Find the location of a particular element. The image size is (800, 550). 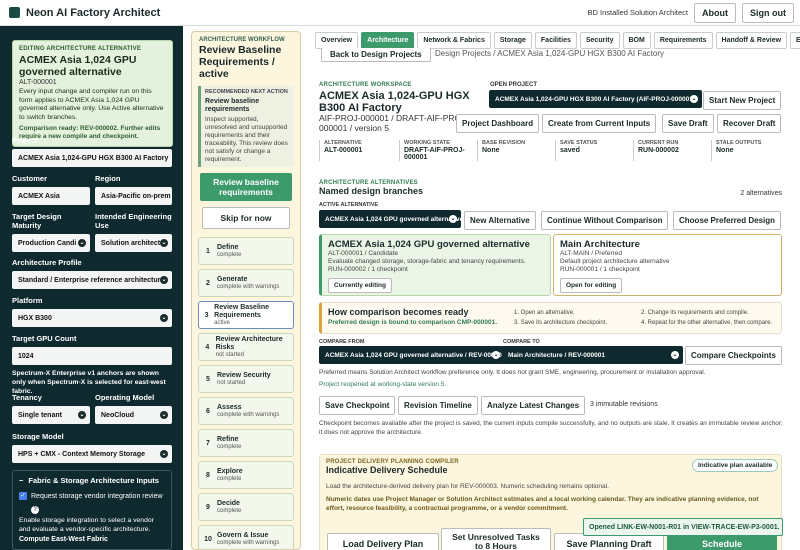

fabric-expander-header: − Fabric & Storage Architecture Inputs is located at coordinates (92, 480).